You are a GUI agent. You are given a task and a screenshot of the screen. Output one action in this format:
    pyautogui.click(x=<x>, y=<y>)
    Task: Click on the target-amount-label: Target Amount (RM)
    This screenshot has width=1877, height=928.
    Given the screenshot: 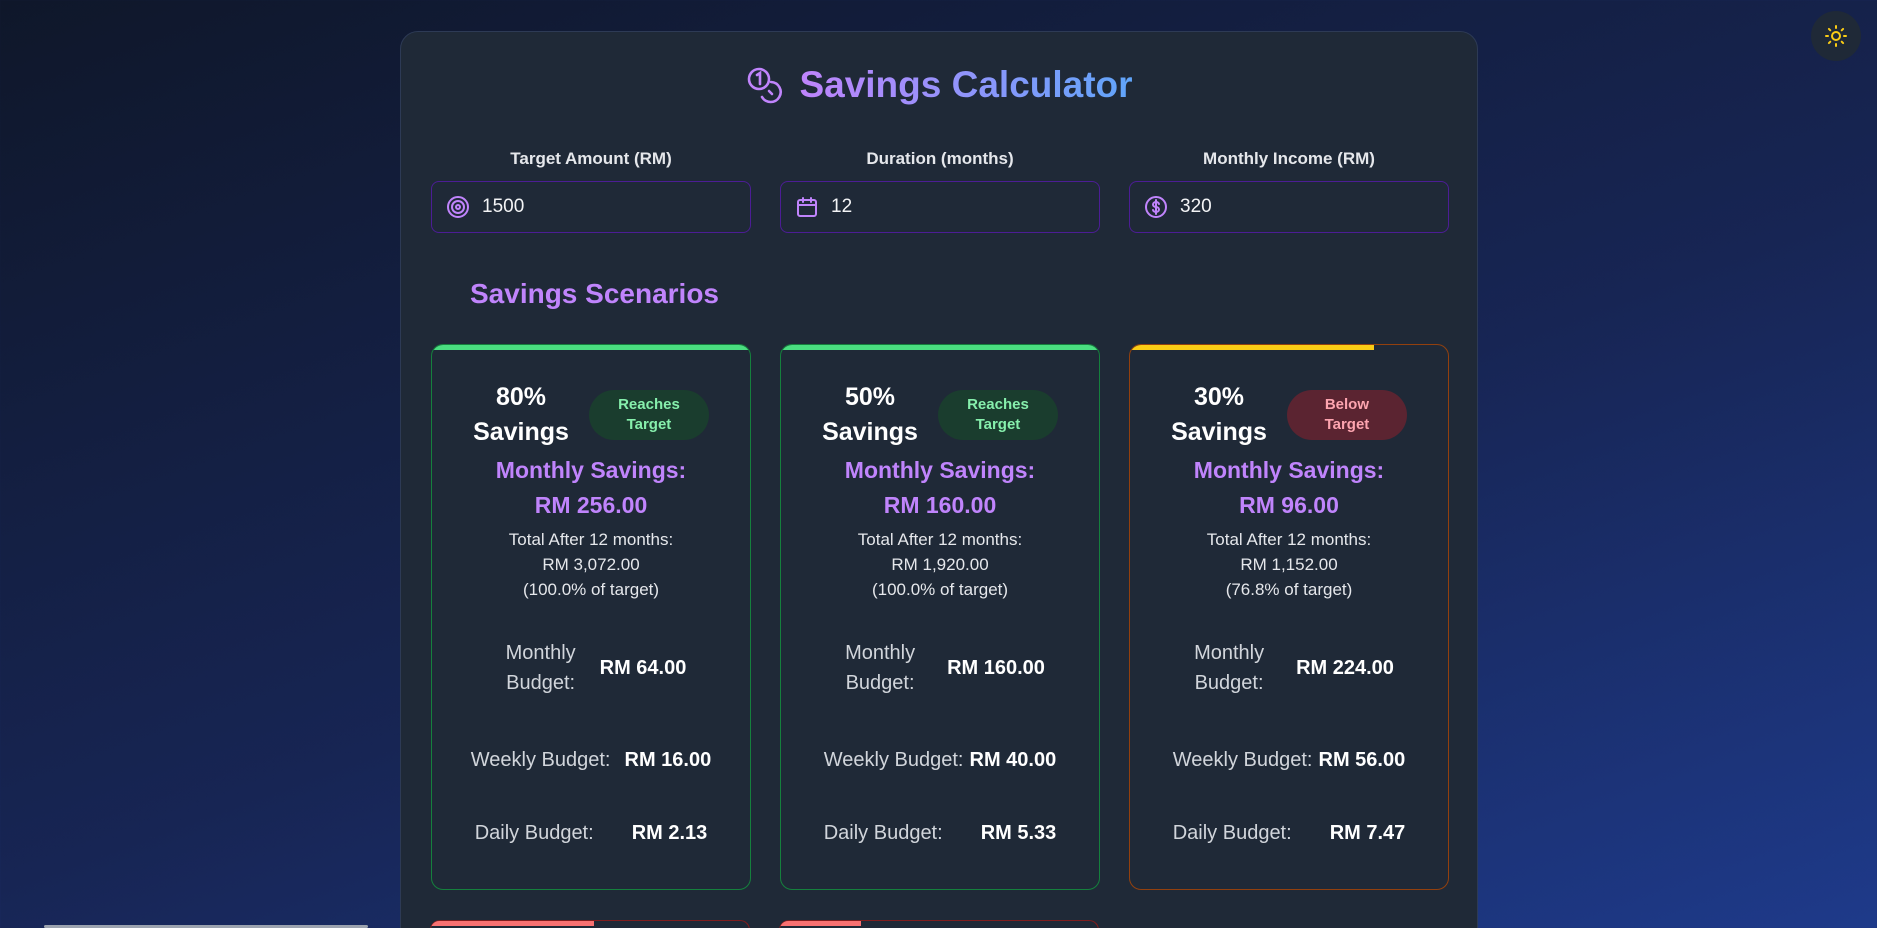 What is the action you would take?
    pyautogui.click(x=591, y=158)
    